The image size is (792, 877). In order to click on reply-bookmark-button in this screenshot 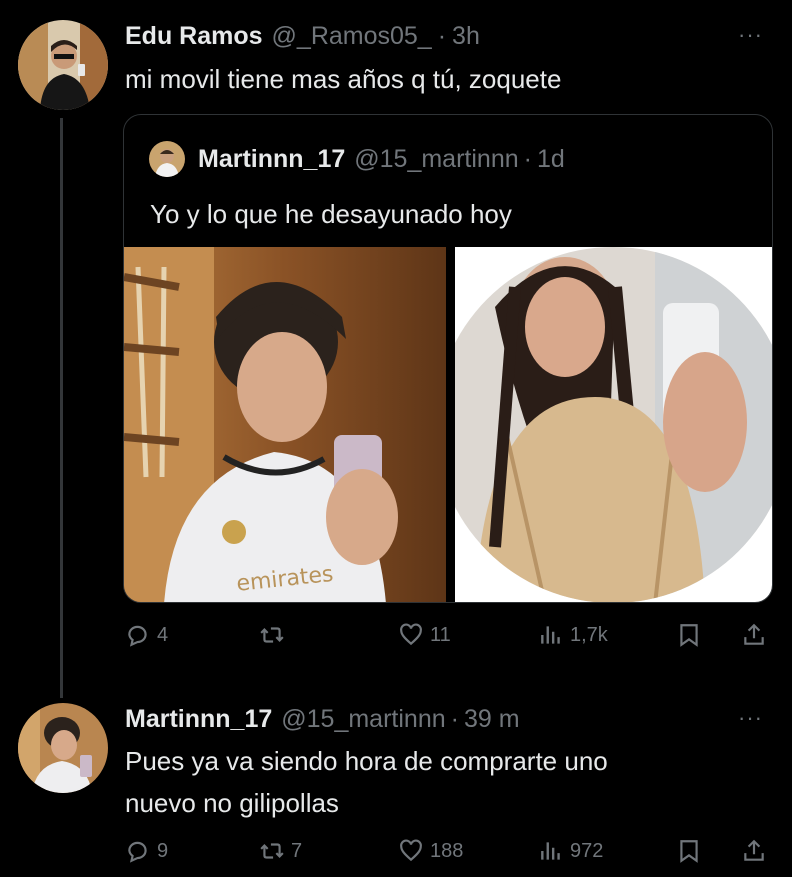, I will do `click(689, 851)`.